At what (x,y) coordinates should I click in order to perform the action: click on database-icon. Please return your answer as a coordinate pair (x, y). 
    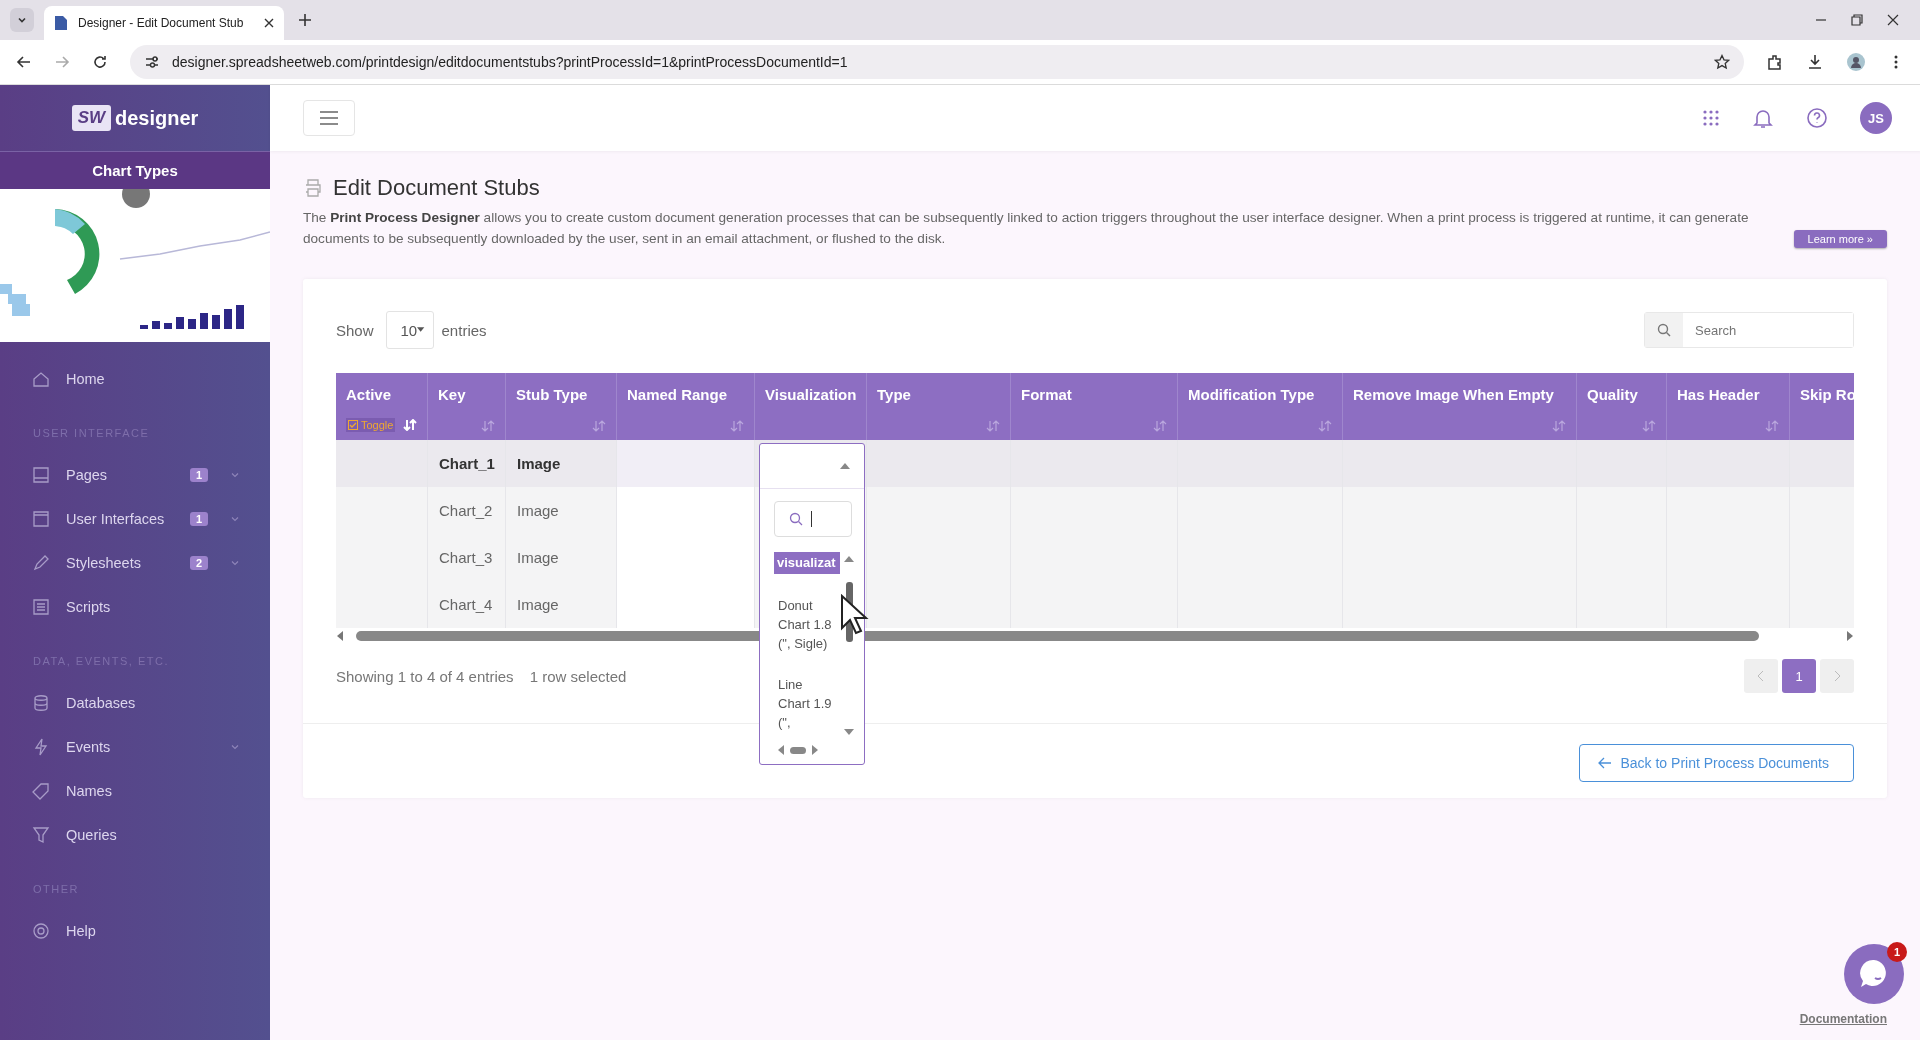
    Looking at the image, I should click on (41, 703).